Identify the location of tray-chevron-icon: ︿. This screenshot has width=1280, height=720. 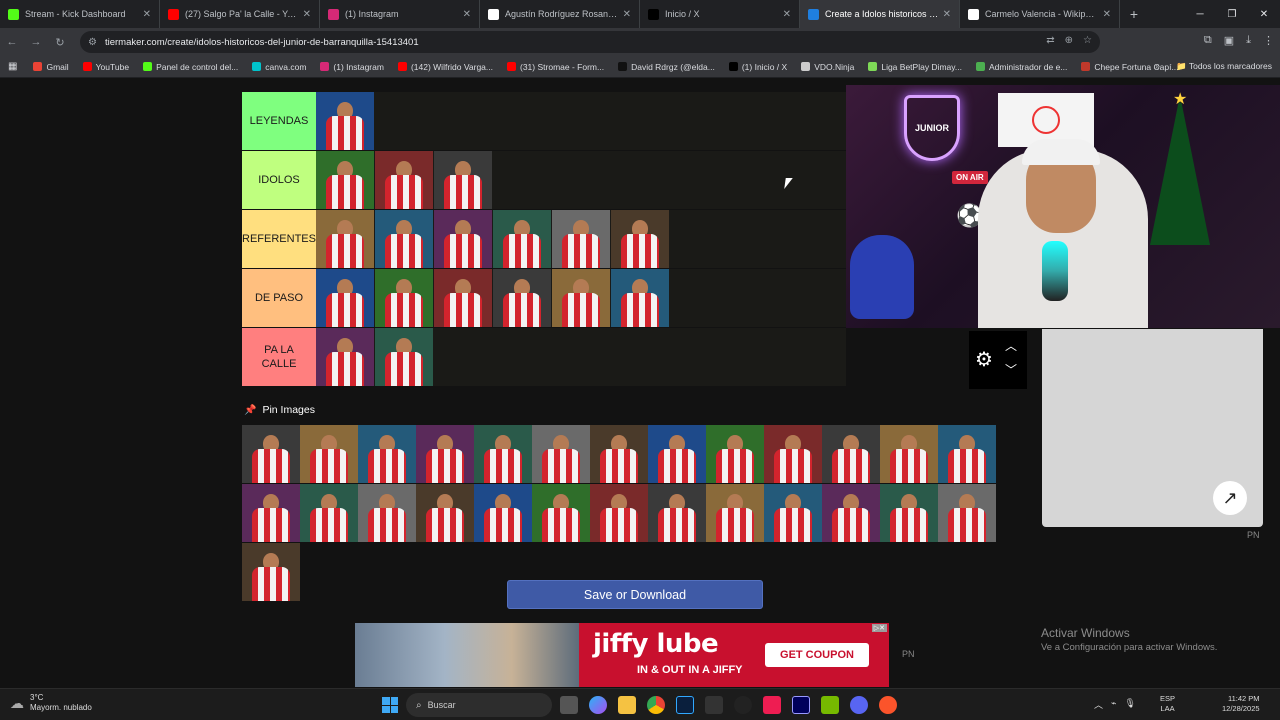
(1098, 704).